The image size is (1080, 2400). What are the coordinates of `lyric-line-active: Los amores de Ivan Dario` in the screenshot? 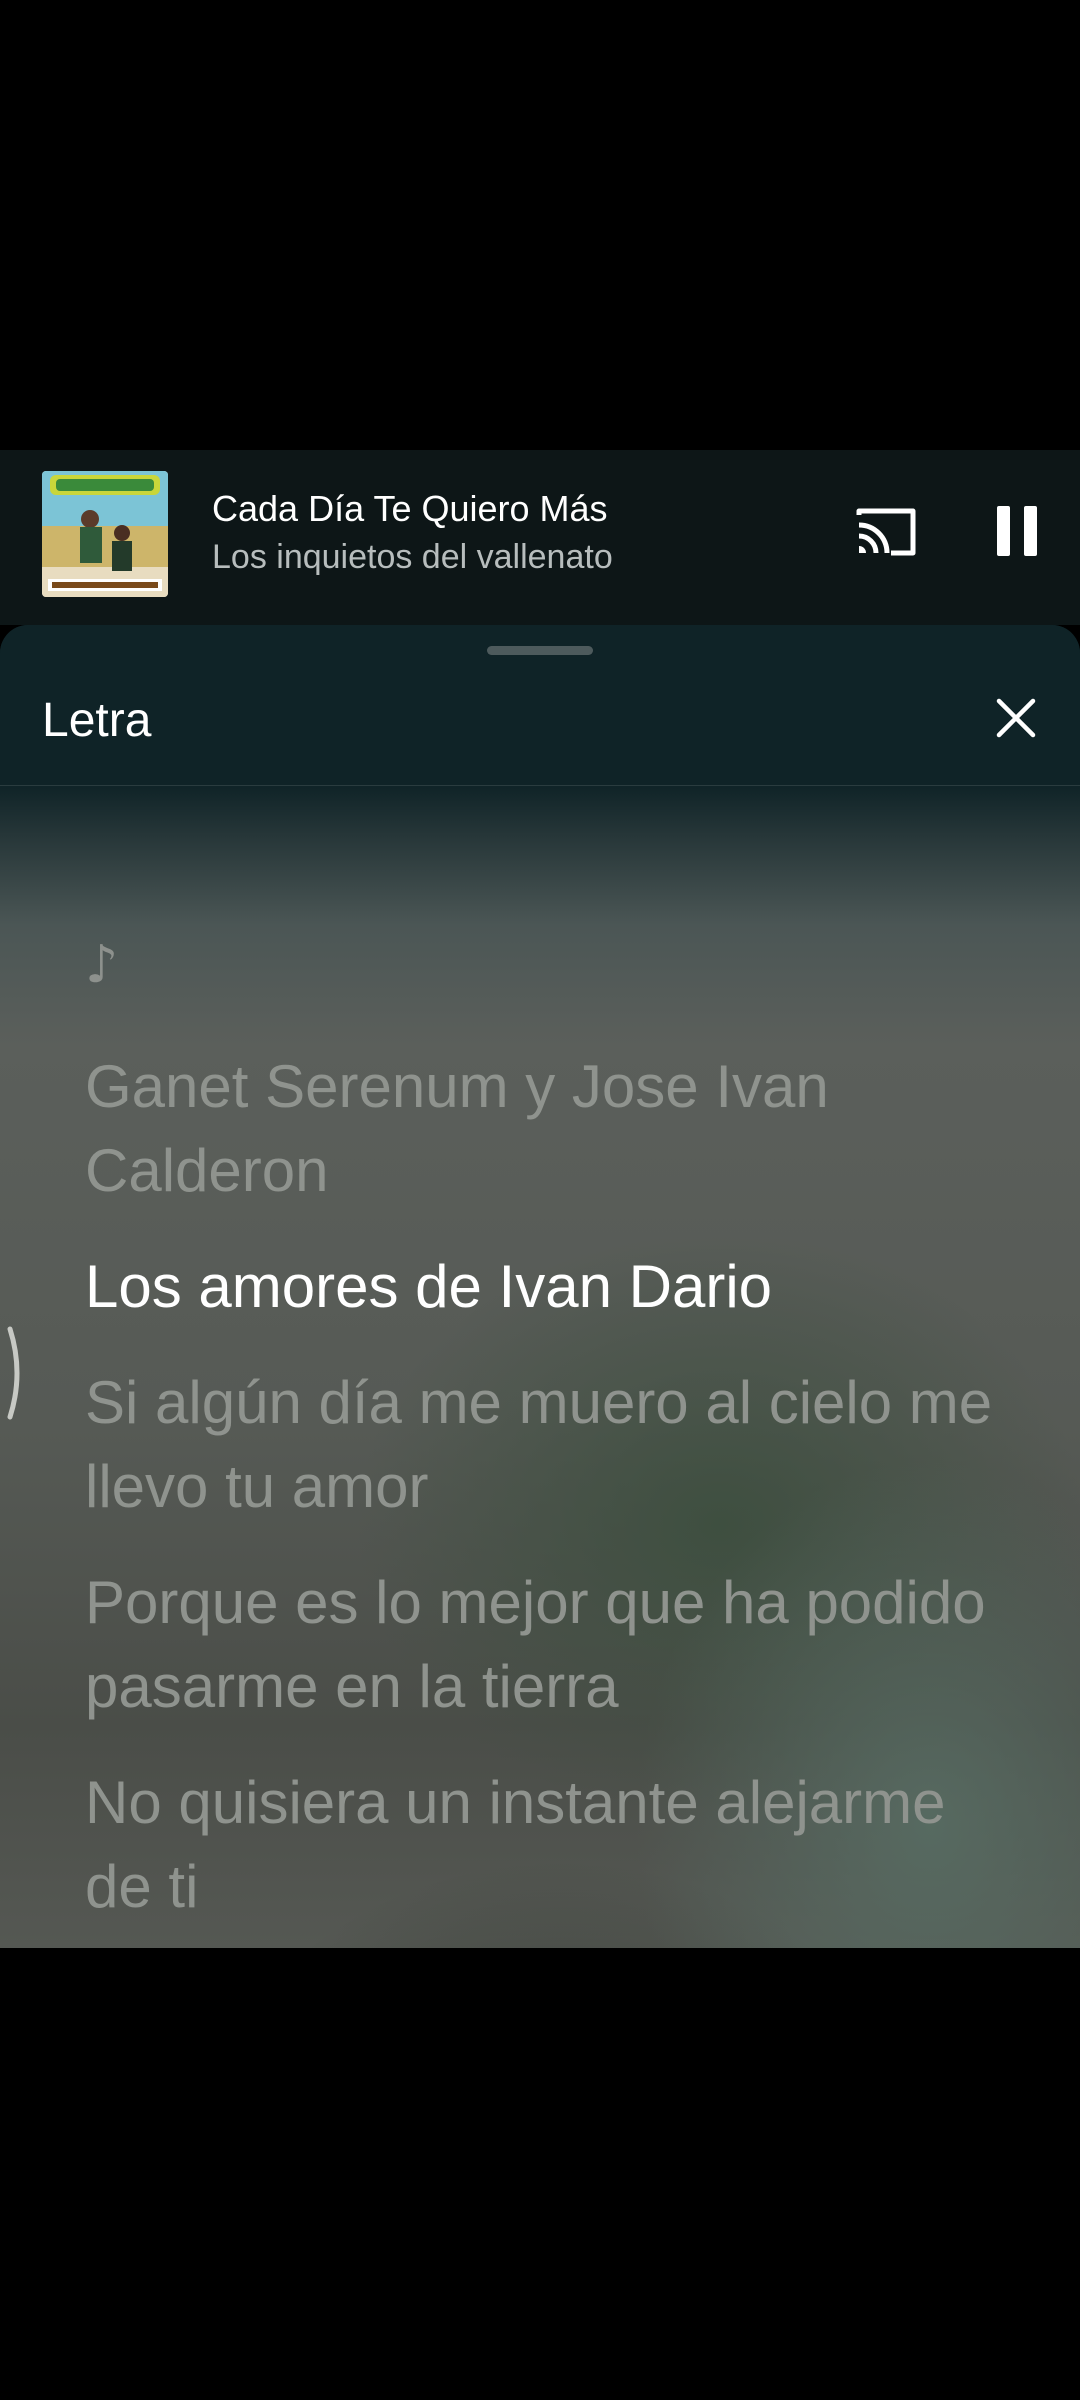 It's located at (550, 1287).